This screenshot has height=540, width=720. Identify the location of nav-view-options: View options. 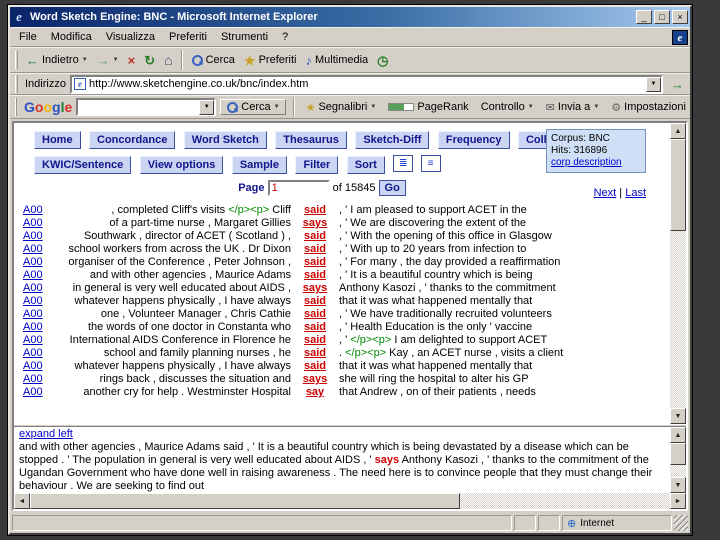
(181, 165).